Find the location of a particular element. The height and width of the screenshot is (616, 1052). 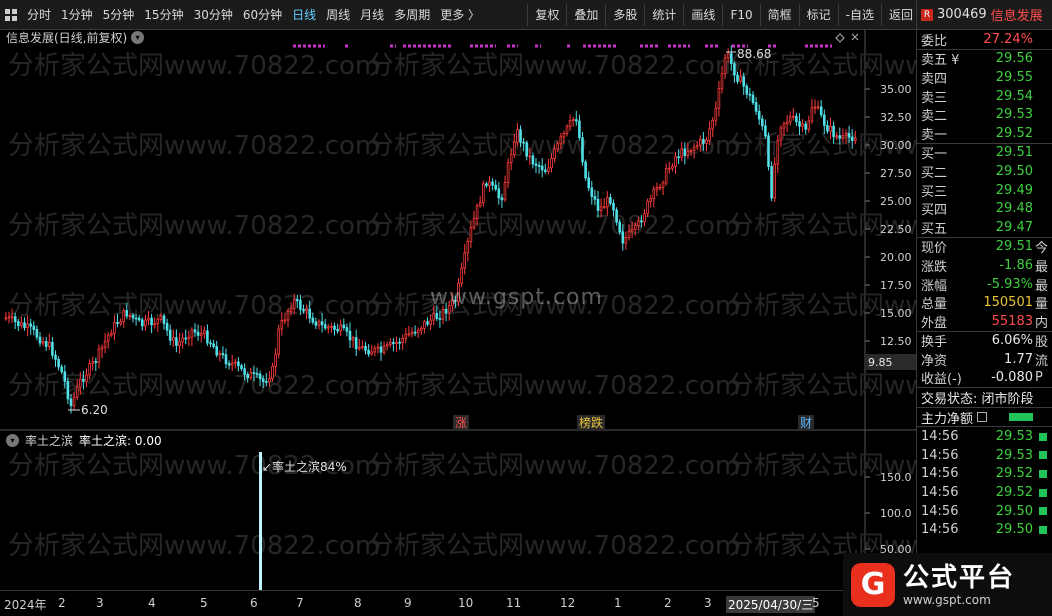

tool-button-2: 多股 is located at coordinates (624, 15).